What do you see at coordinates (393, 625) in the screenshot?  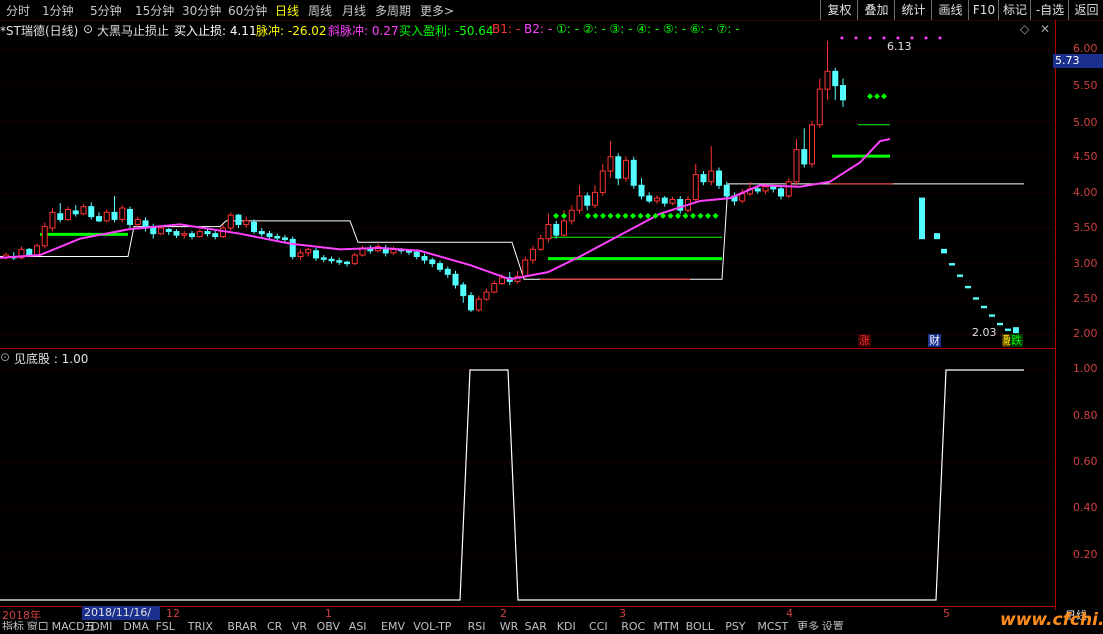 I see `indicator-tab-12: EMV` at bounding box center [393, 625].